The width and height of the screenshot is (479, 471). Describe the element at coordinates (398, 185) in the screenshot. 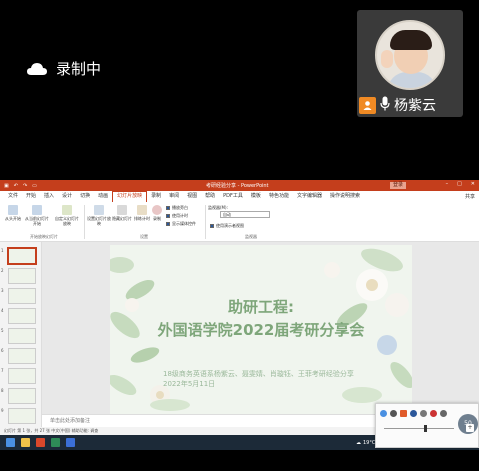

I see `login-button: 登录` at that location.